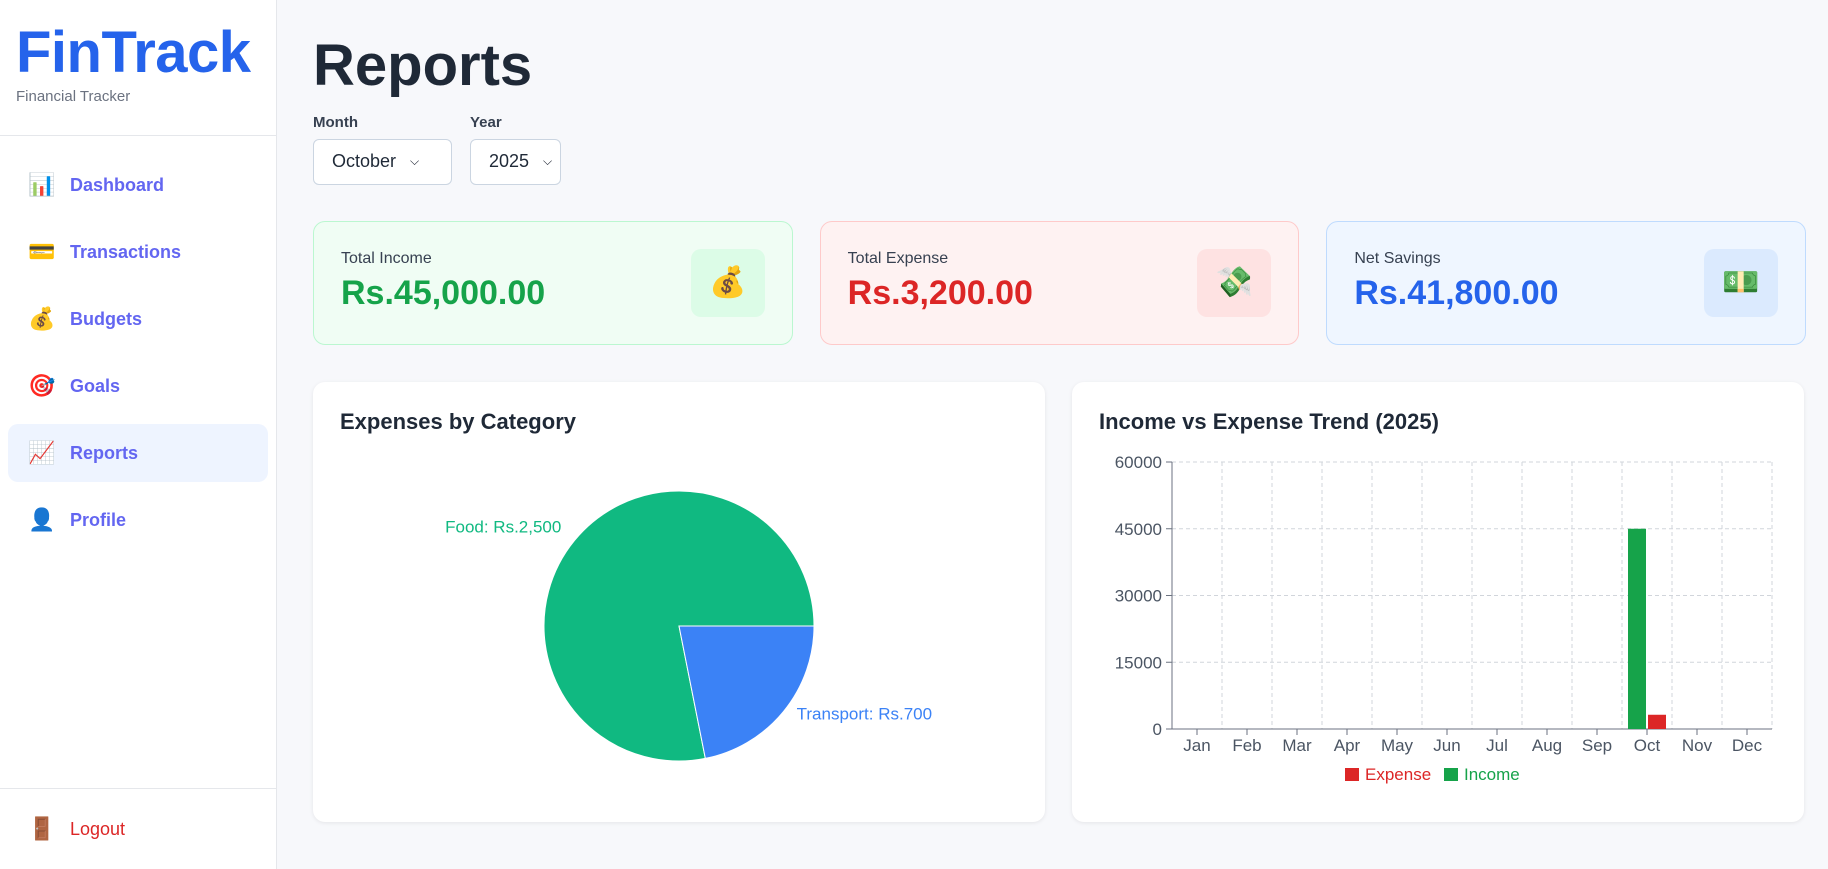 This screenshot has width=1828, height=869. Describe the element at coordinates (1138, 662) in the screenshot. I see `y-tick-label: 15000` at that location.